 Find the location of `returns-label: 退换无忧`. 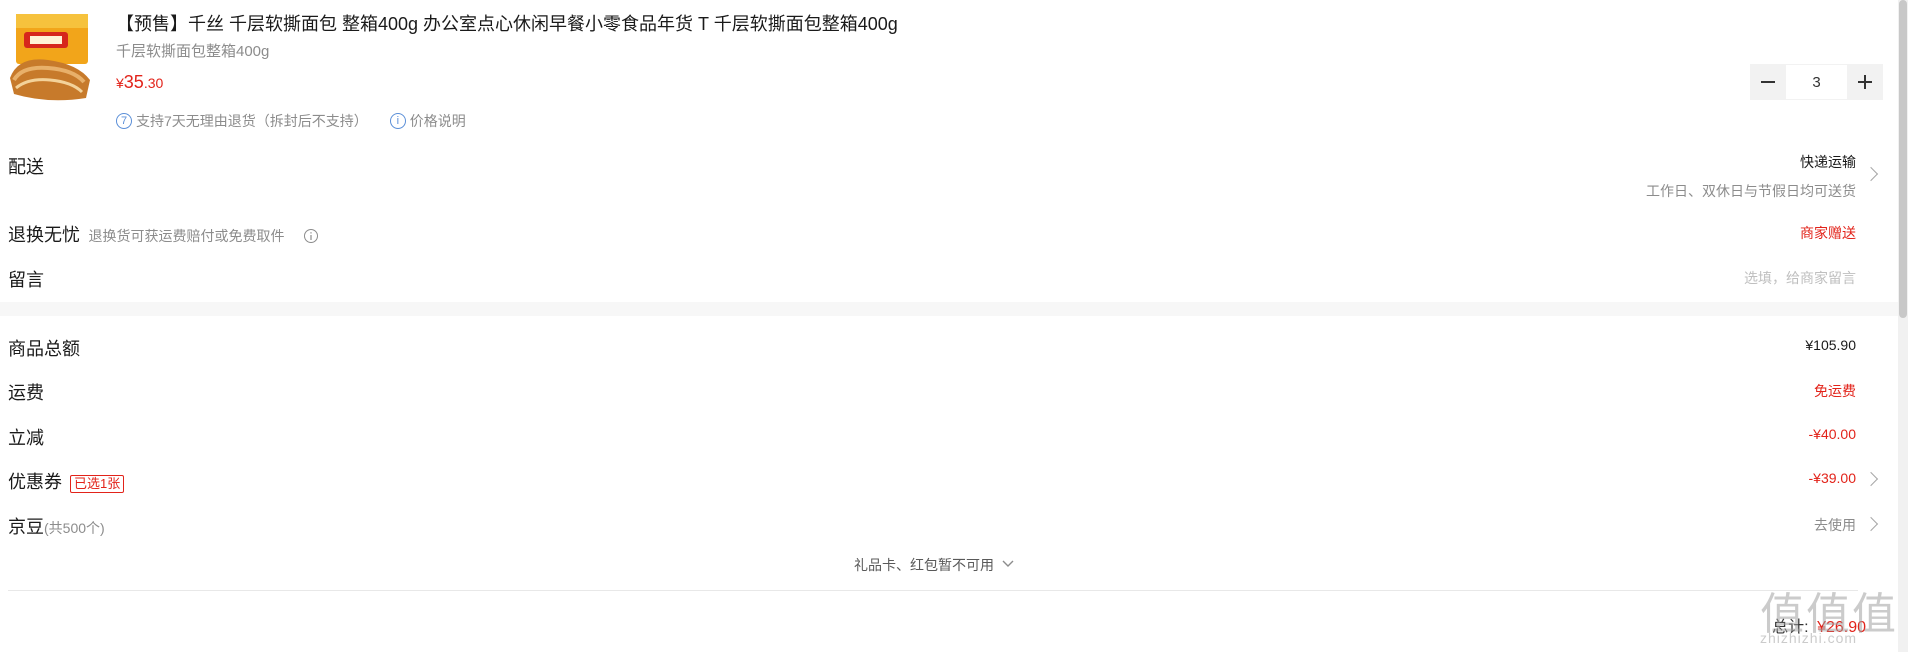

returns-label: 退换无忧 is located at coordinates (44, 235).